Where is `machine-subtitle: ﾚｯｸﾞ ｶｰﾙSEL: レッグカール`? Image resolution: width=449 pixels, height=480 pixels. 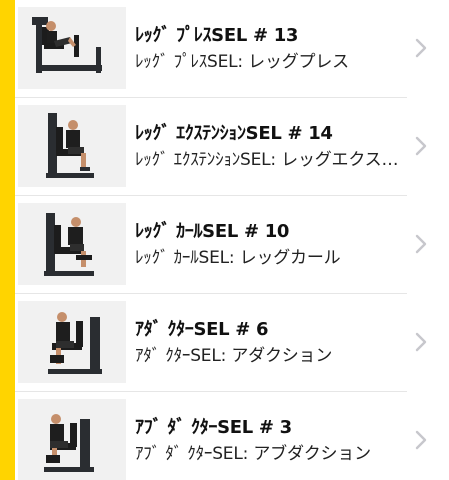
machine-subtitle: ﾚｯｸﾞ ｶｰﾙSEL: レッグカール is located at coordinates (238, 258).